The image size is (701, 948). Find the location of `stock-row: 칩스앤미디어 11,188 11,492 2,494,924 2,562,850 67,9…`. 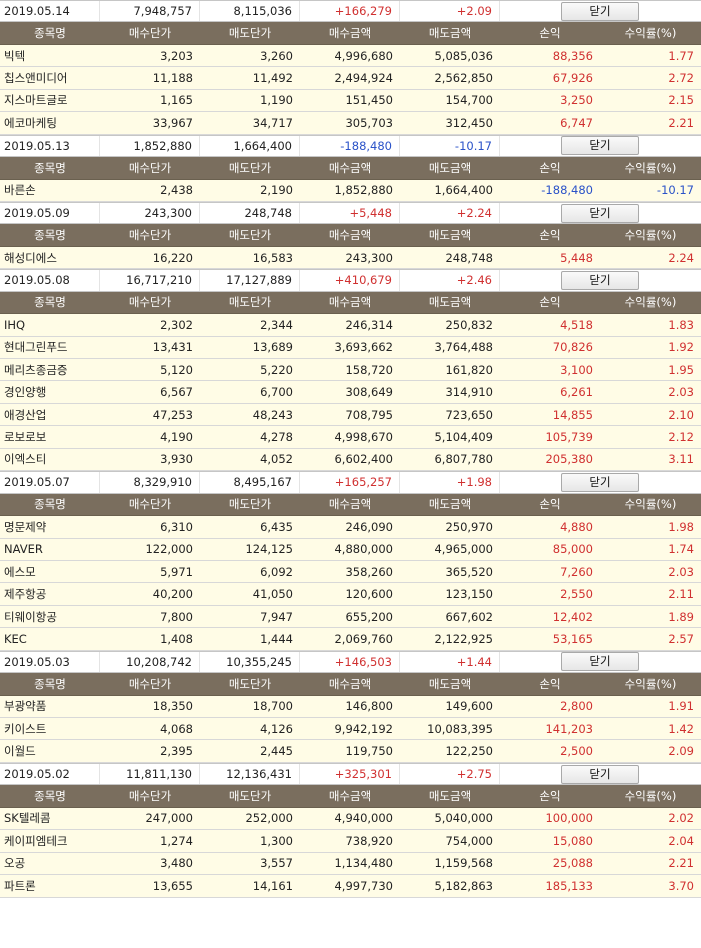

stock-row: 칩스앤미디어 11,188 11,492 2,494,924 2,562,850 67,9… is located at coordinates (350, 78).